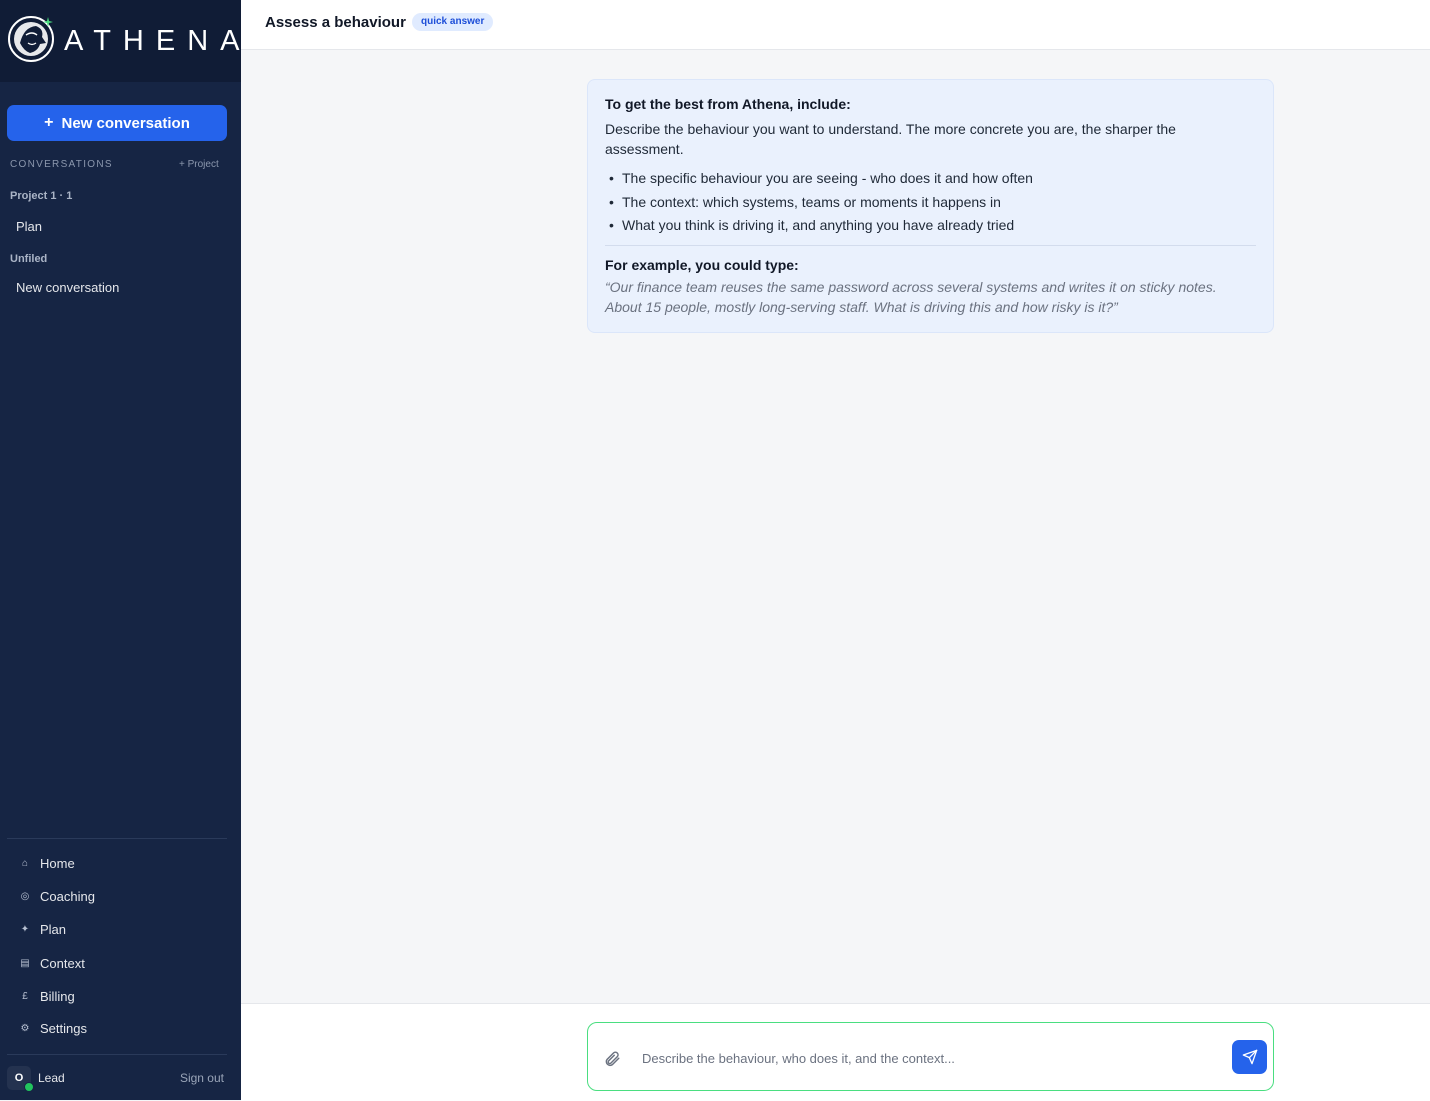 The image size is (1430, 1101). Describe the element at coordinates (25, 996) in the screenshot. I see `billing-icon: £` at that location.